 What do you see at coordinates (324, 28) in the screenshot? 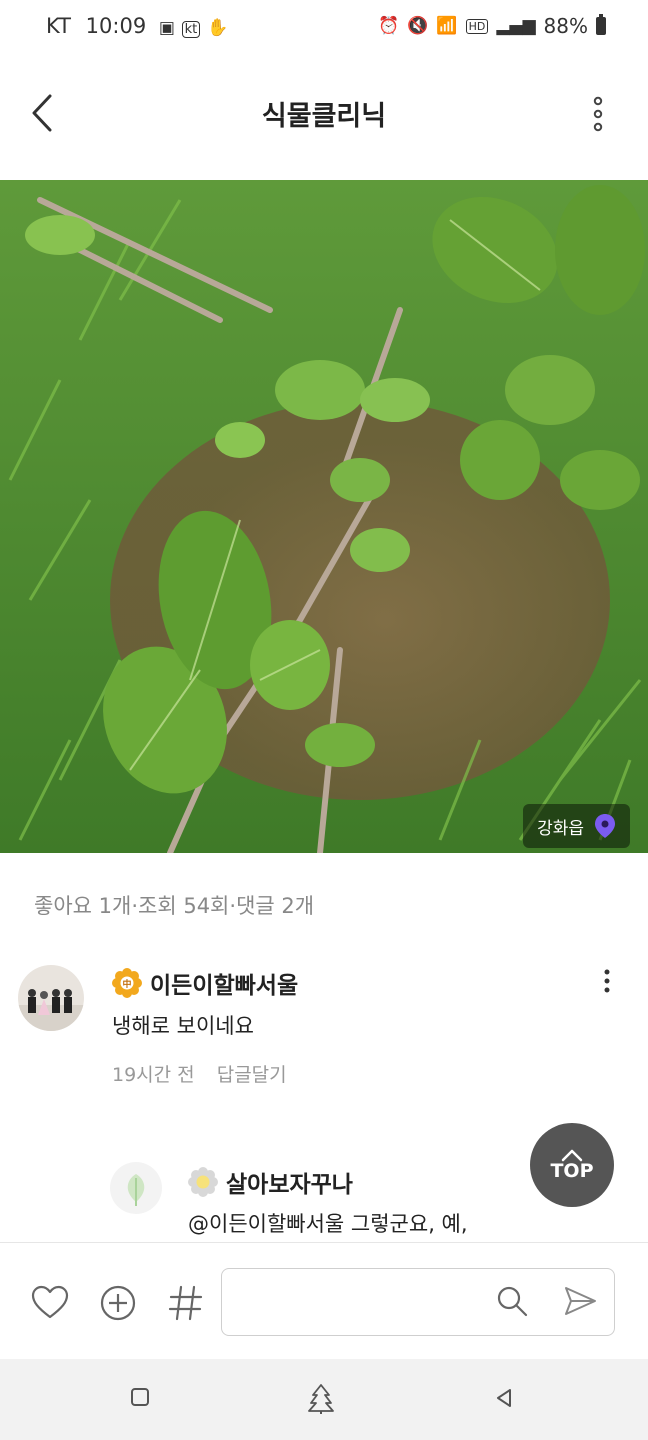
I see `status-bar: KT 10:09 ▣ kt ✋ ⏰ 🔇 📶 HD ▂▄▆ 88%` at bounding box center [324, 28].